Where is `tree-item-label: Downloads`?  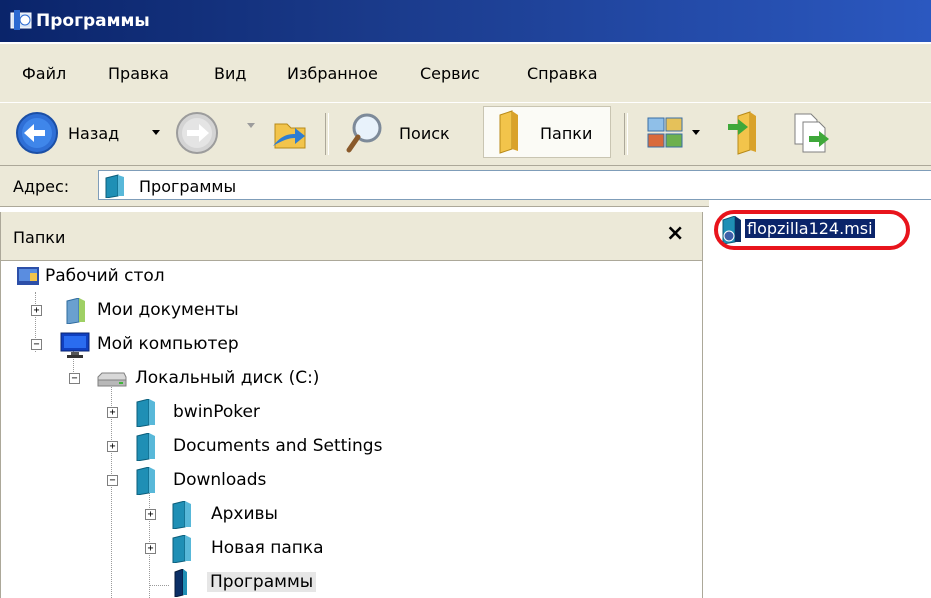
tree-item-label: Downloads is located at coordinates (220, 480).